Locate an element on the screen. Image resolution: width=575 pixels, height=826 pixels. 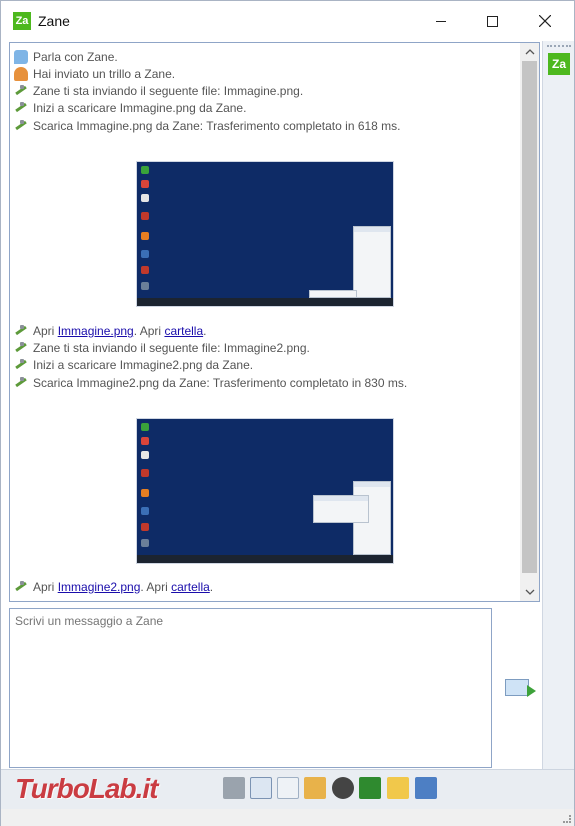
log-line: Apri Immagine2.png. Apri cartella. is located at coordinates (113, 587).